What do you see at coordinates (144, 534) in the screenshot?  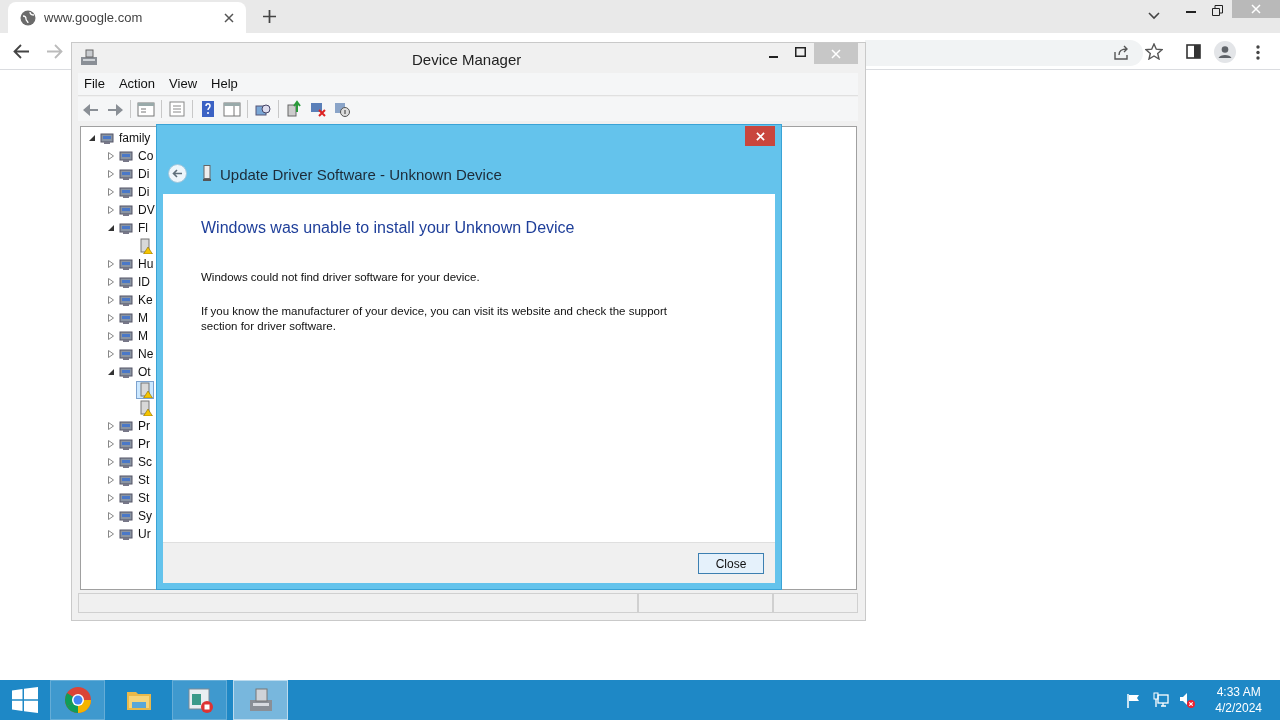 I see `tree-item: Ur` at bounding box center [144, 534].